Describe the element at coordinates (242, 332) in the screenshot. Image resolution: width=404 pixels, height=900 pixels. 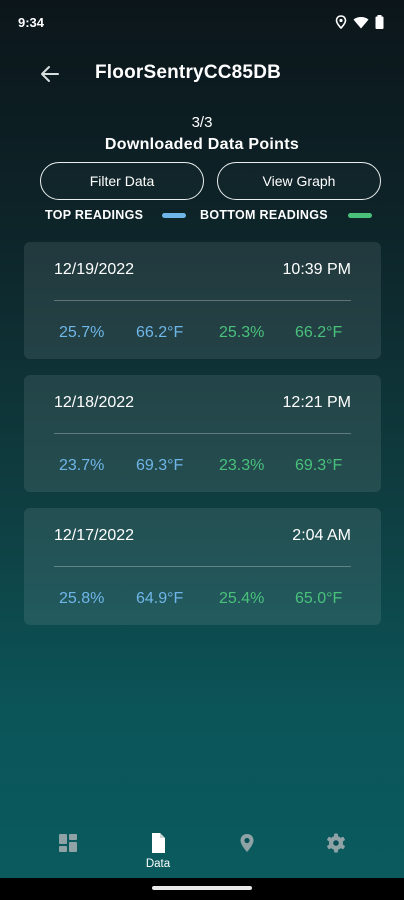
I see `bottom-humidity: 25.3%` at that location.